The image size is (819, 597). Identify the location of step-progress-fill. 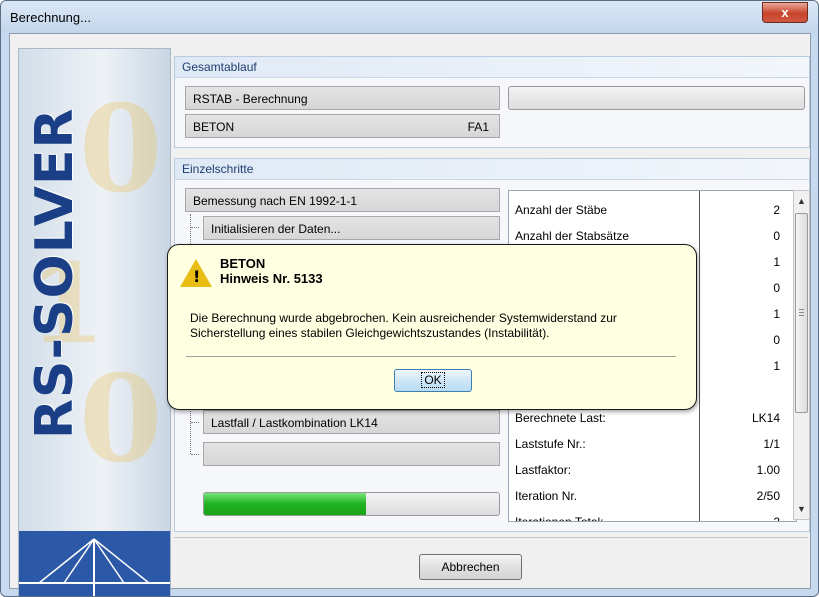
(285, 504).